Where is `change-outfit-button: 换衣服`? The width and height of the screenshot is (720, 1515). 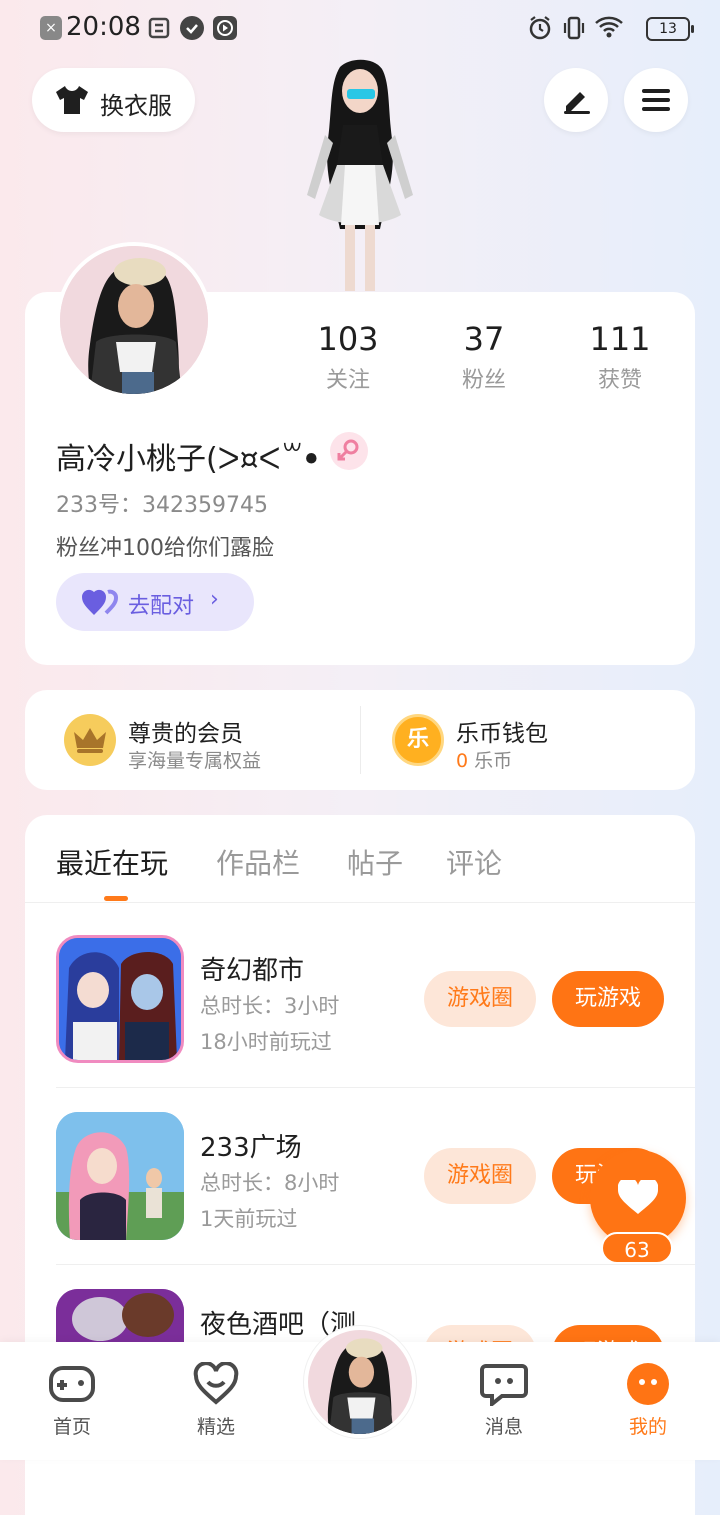 change-outfit-button: 换衣服 is located at coordinates (113, 100).